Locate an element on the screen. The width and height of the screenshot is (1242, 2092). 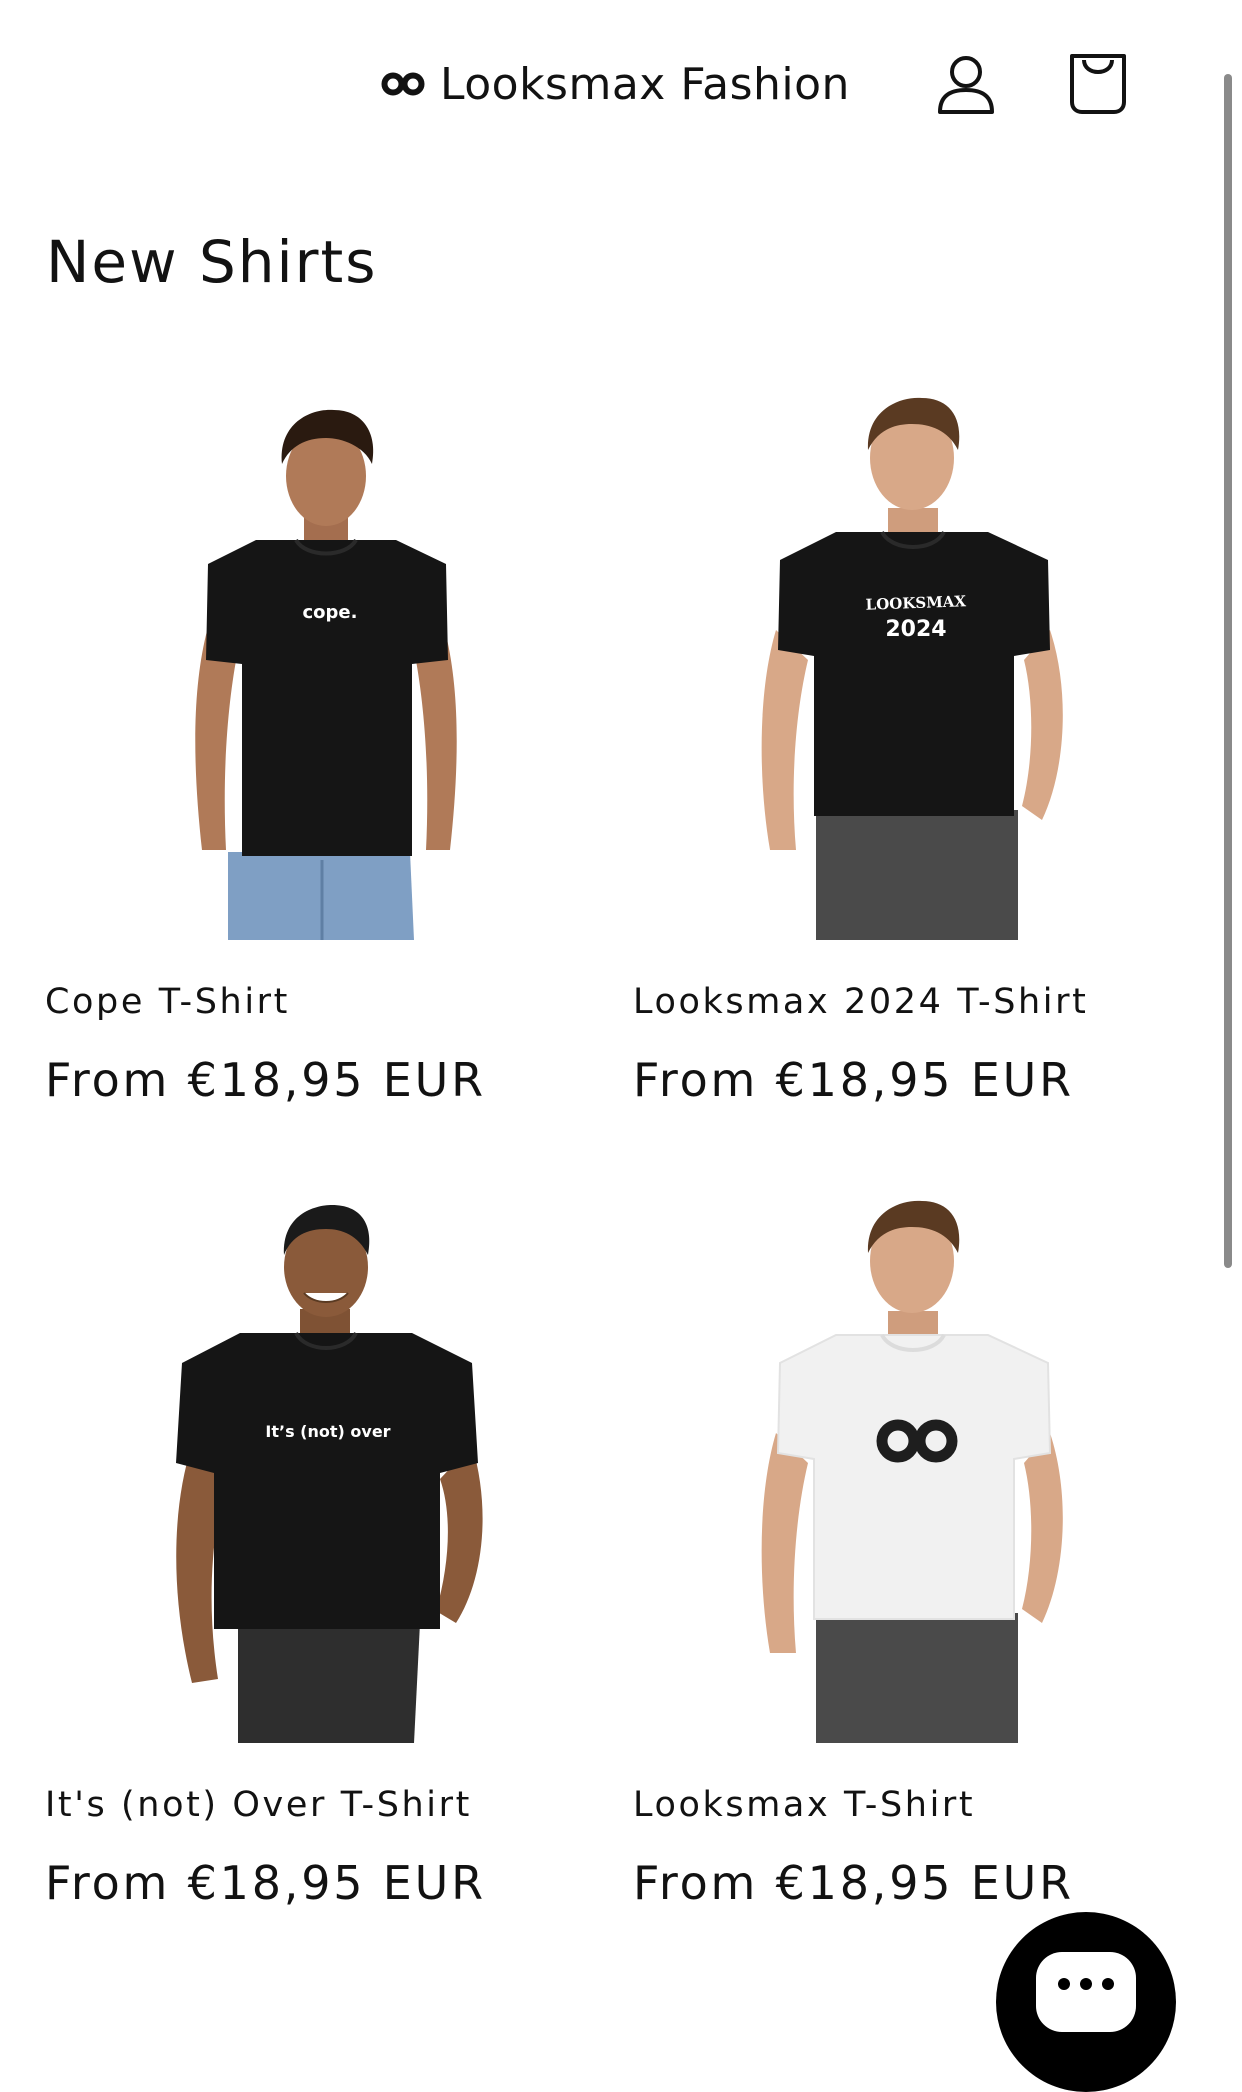
chat-icon is located at coordinates (1086, 1992).